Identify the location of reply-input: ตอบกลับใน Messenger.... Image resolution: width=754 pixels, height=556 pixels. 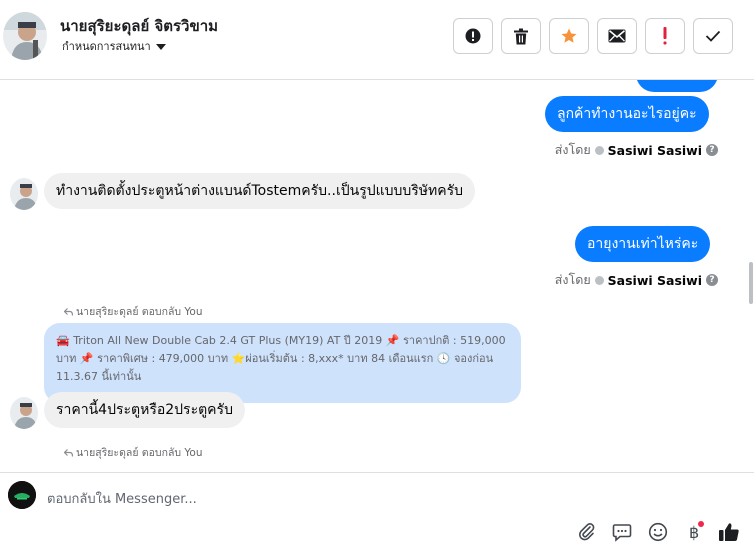
(122, 498).